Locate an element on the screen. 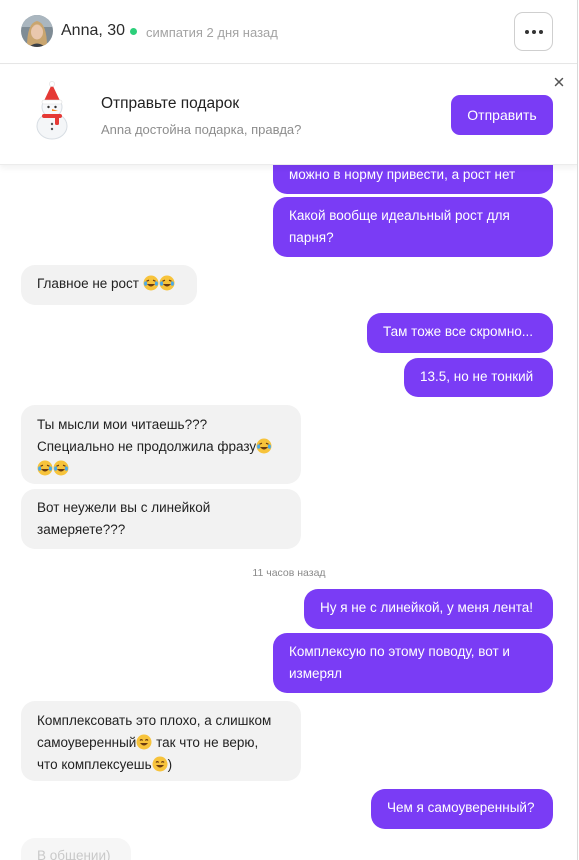 The image size is (579, 860). time-separator: 11 часов назад is located at coordinates (289, 573).